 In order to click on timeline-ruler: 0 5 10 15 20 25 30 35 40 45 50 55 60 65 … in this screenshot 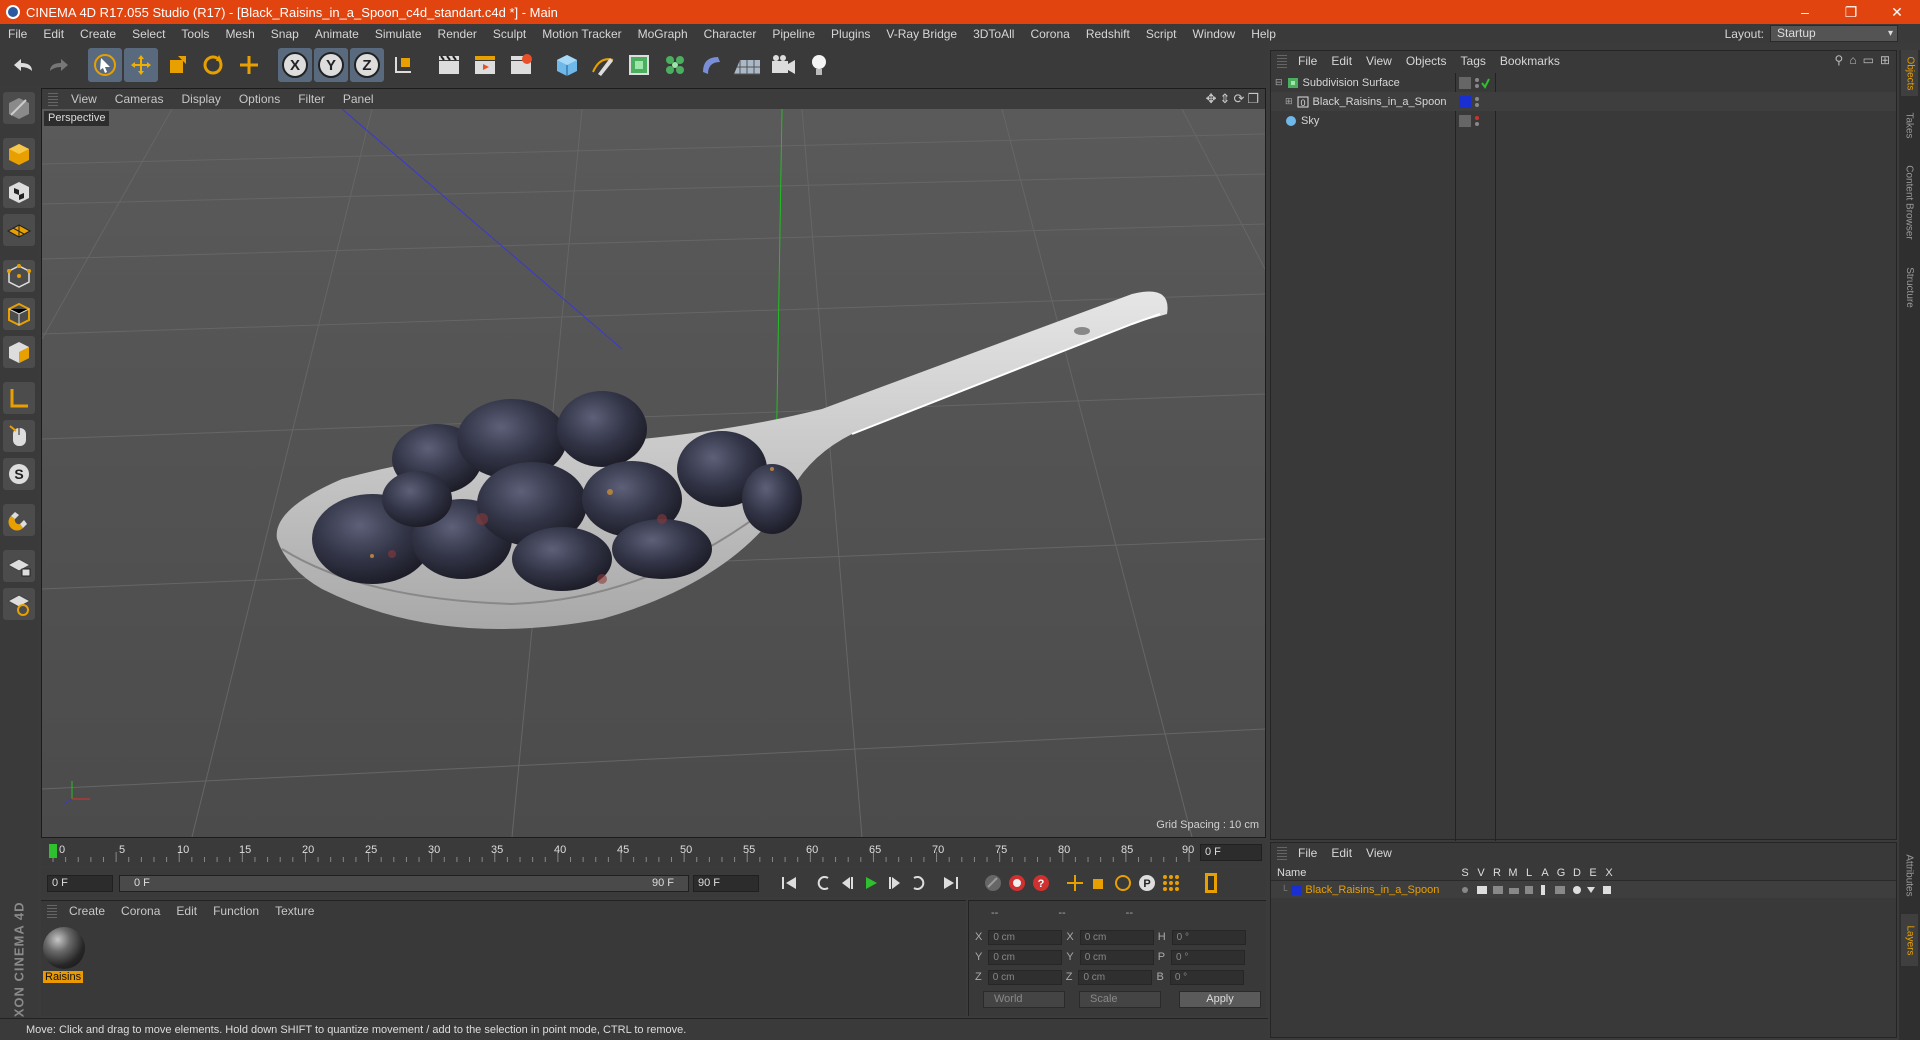, I will do `click(653, 853)`.